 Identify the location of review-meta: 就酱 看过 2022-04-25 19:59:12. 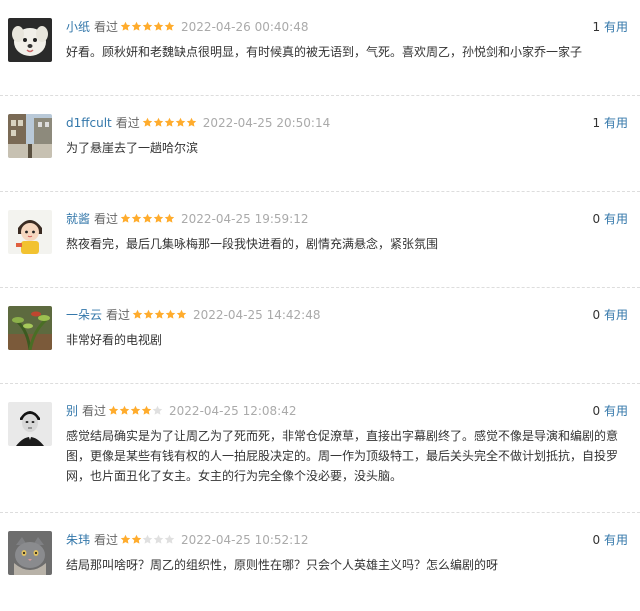
(187, 219).